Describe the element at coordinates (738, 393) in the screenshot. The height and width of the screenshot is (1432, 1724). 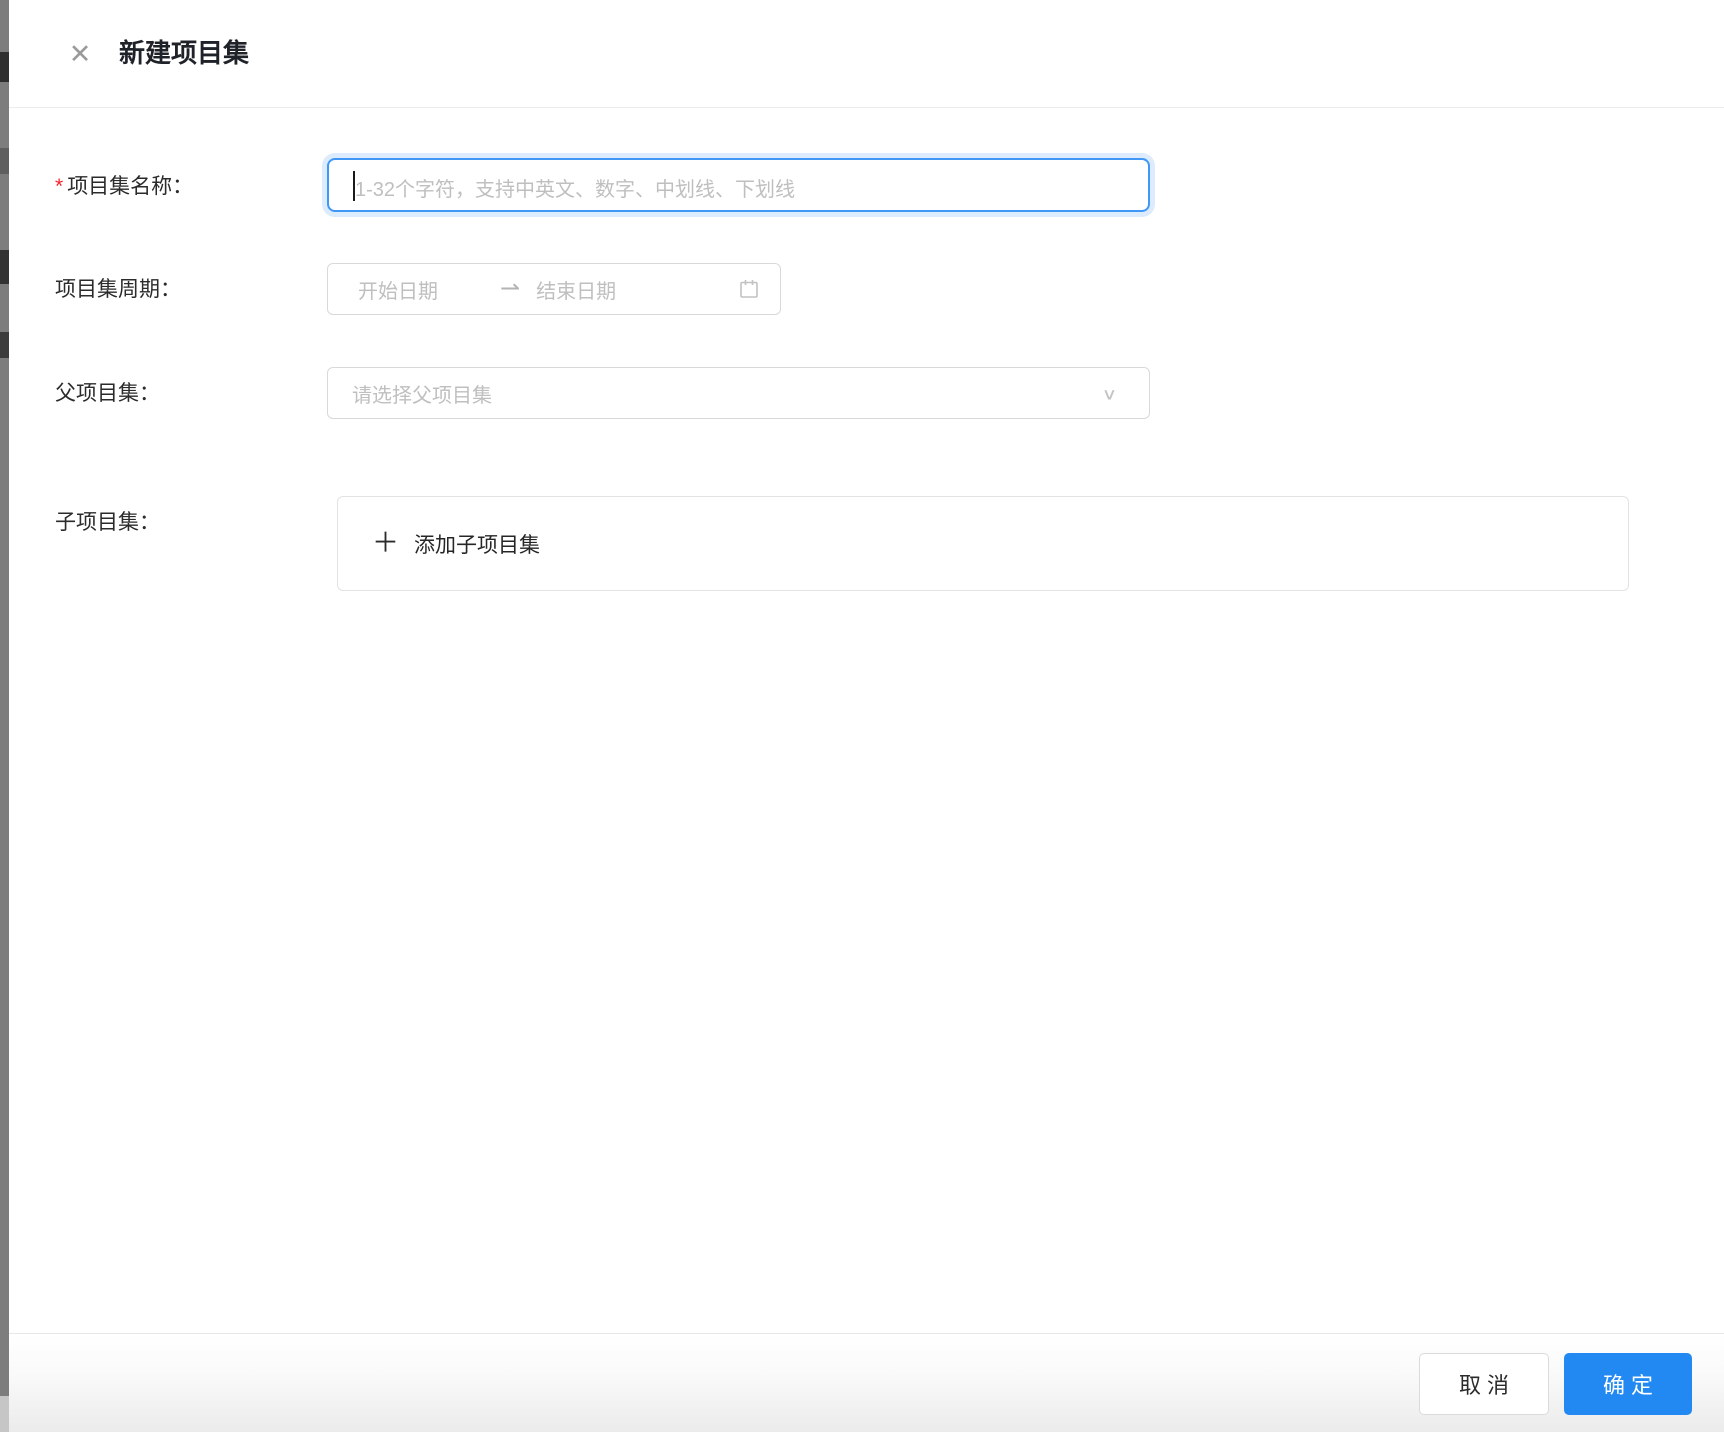
I see `parent-select: 请选择父项目集 ∨` at that location.